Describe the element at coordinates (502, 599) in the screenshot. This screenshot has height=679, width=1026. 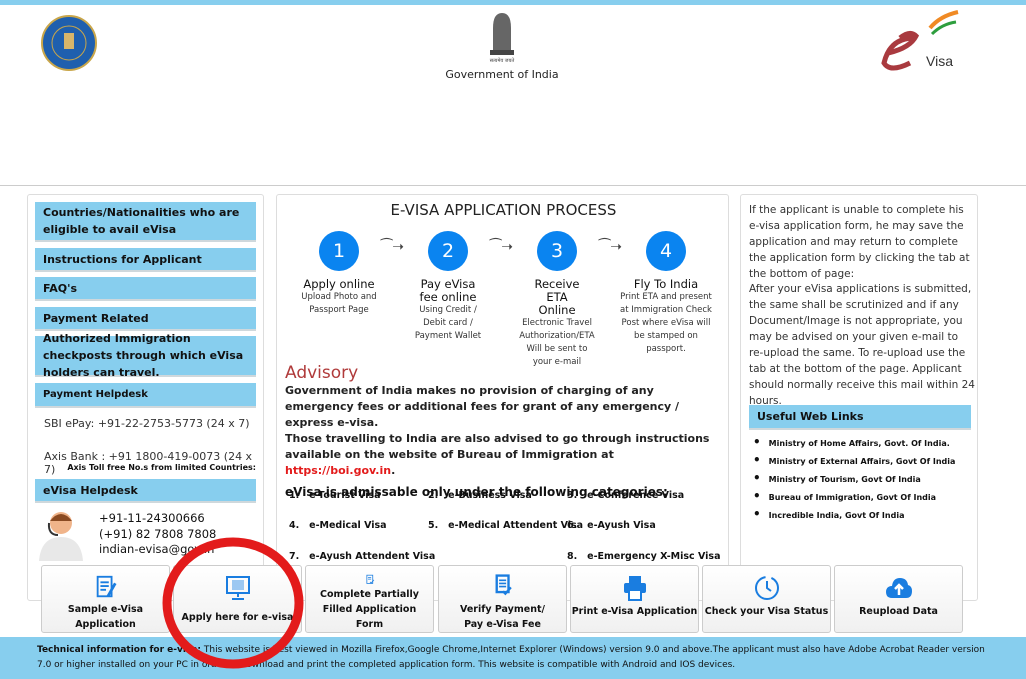
I see `verify-payment-button: Verify Payment/ Pay e-Visa Fee` at that location.